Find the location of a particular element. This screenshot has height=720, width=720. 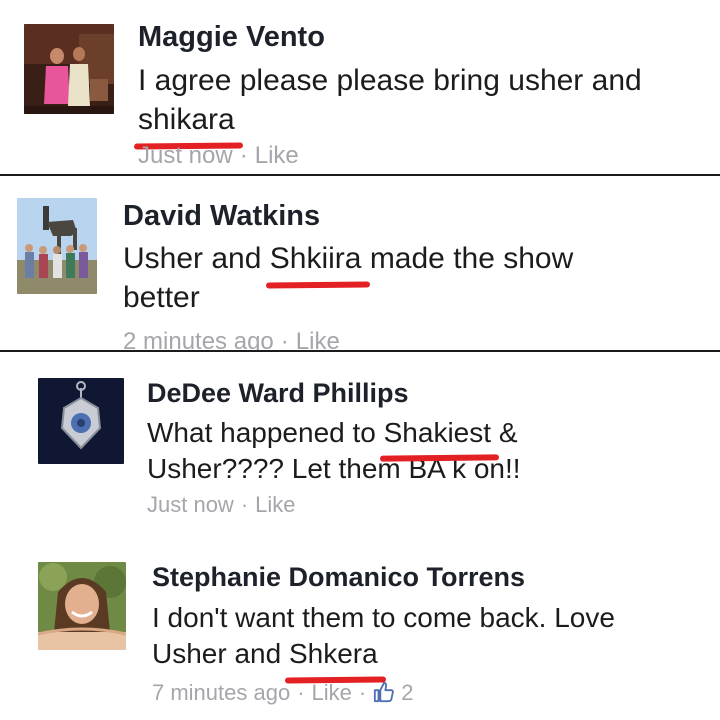

comment-text-line: shikara is located at coordinates (390, 119).